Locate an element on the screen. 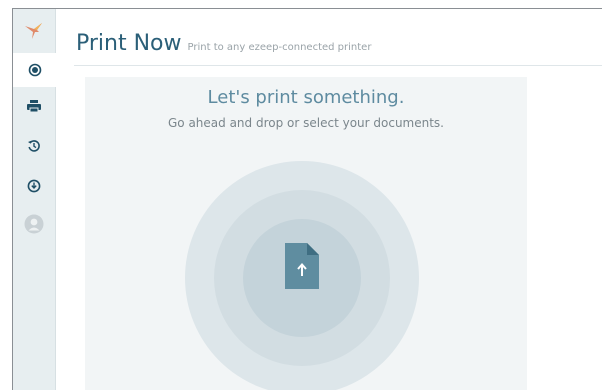 Image resolution: width=602 pixels, height=390 pixels. sidebar-item-history is located at coordinates (34, 146).